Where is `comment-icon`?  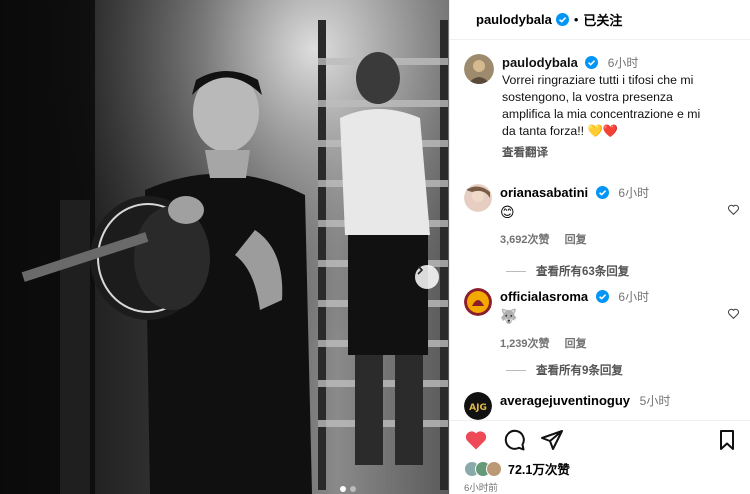 comment-icon is located at coordinates (514, 440).